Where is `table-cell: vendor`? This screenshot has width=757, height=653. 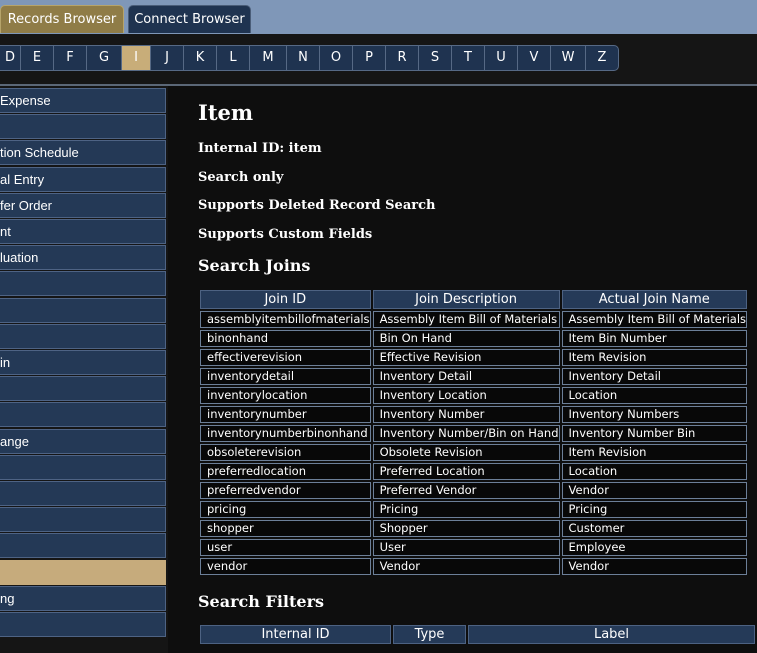
table-cell: vendor is located at coordinates (285, 566).